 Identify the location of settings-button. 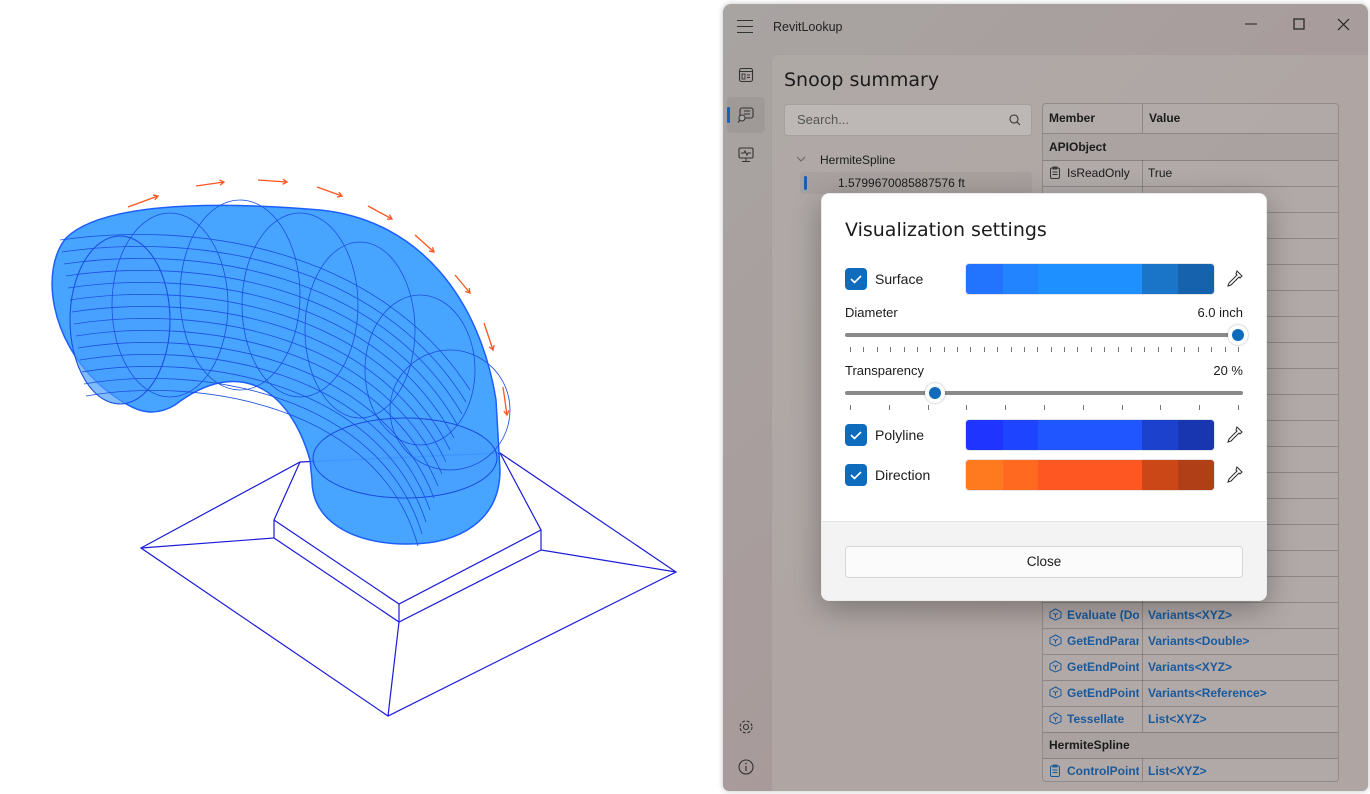
(746, 727).